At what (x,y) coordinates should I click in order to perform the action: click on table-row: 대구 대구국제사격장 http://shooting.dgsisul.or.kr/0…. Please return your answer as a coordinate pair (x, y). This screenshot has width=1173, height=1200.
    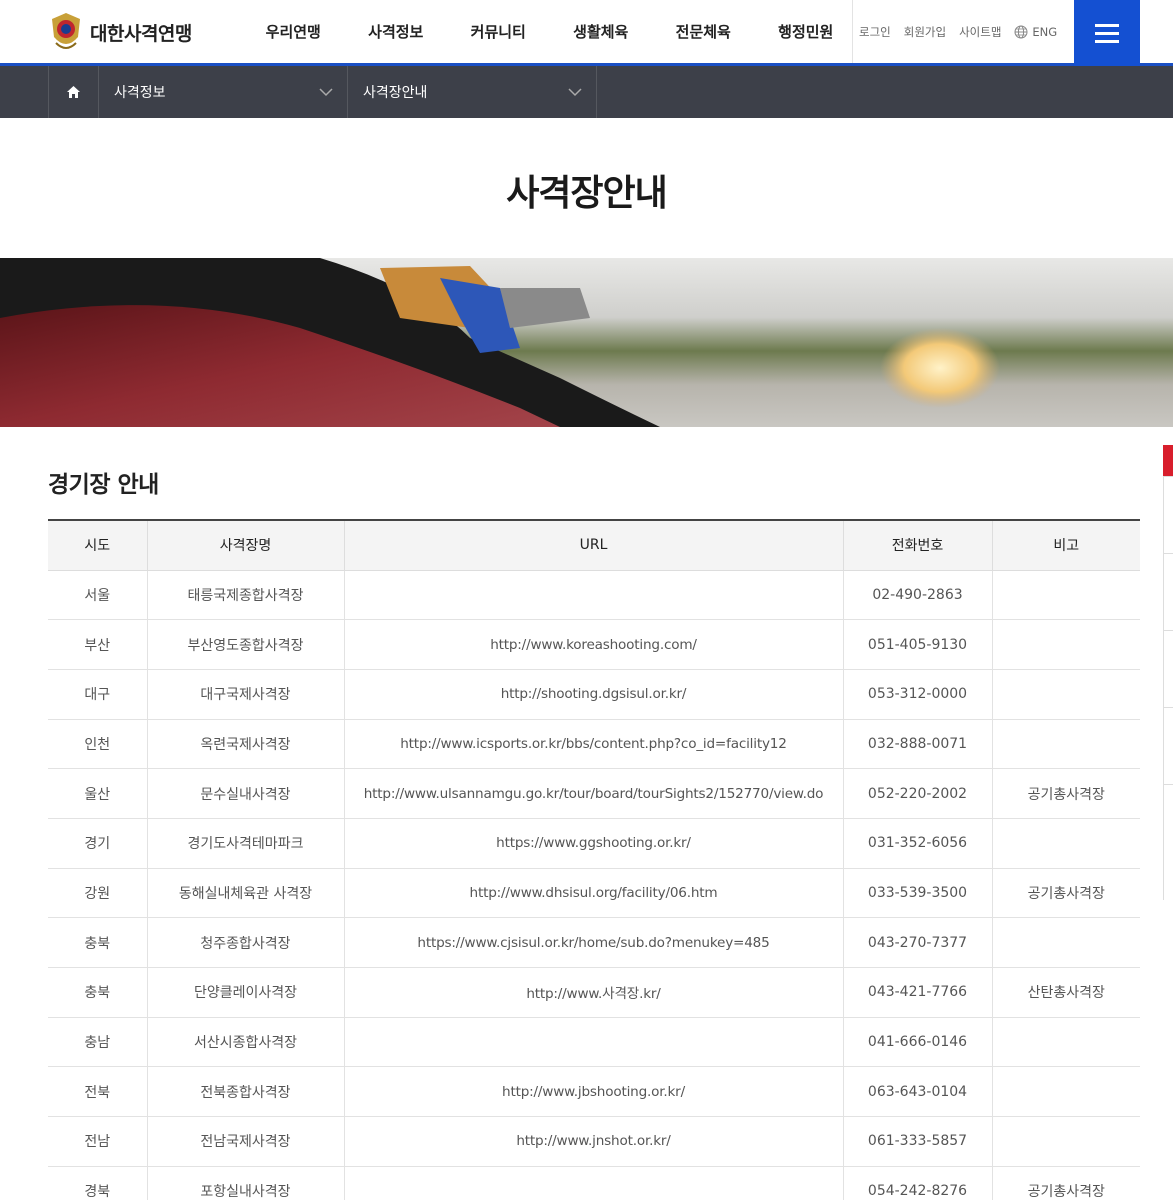
    Looking at the image, I should click on (594, 694).